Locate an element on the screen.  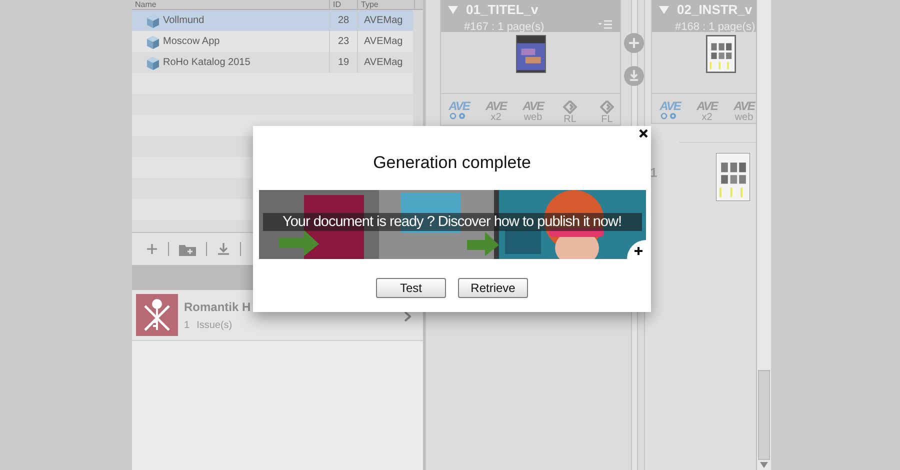
dialog-title: Generation complete is located at coordinates (452, 163).